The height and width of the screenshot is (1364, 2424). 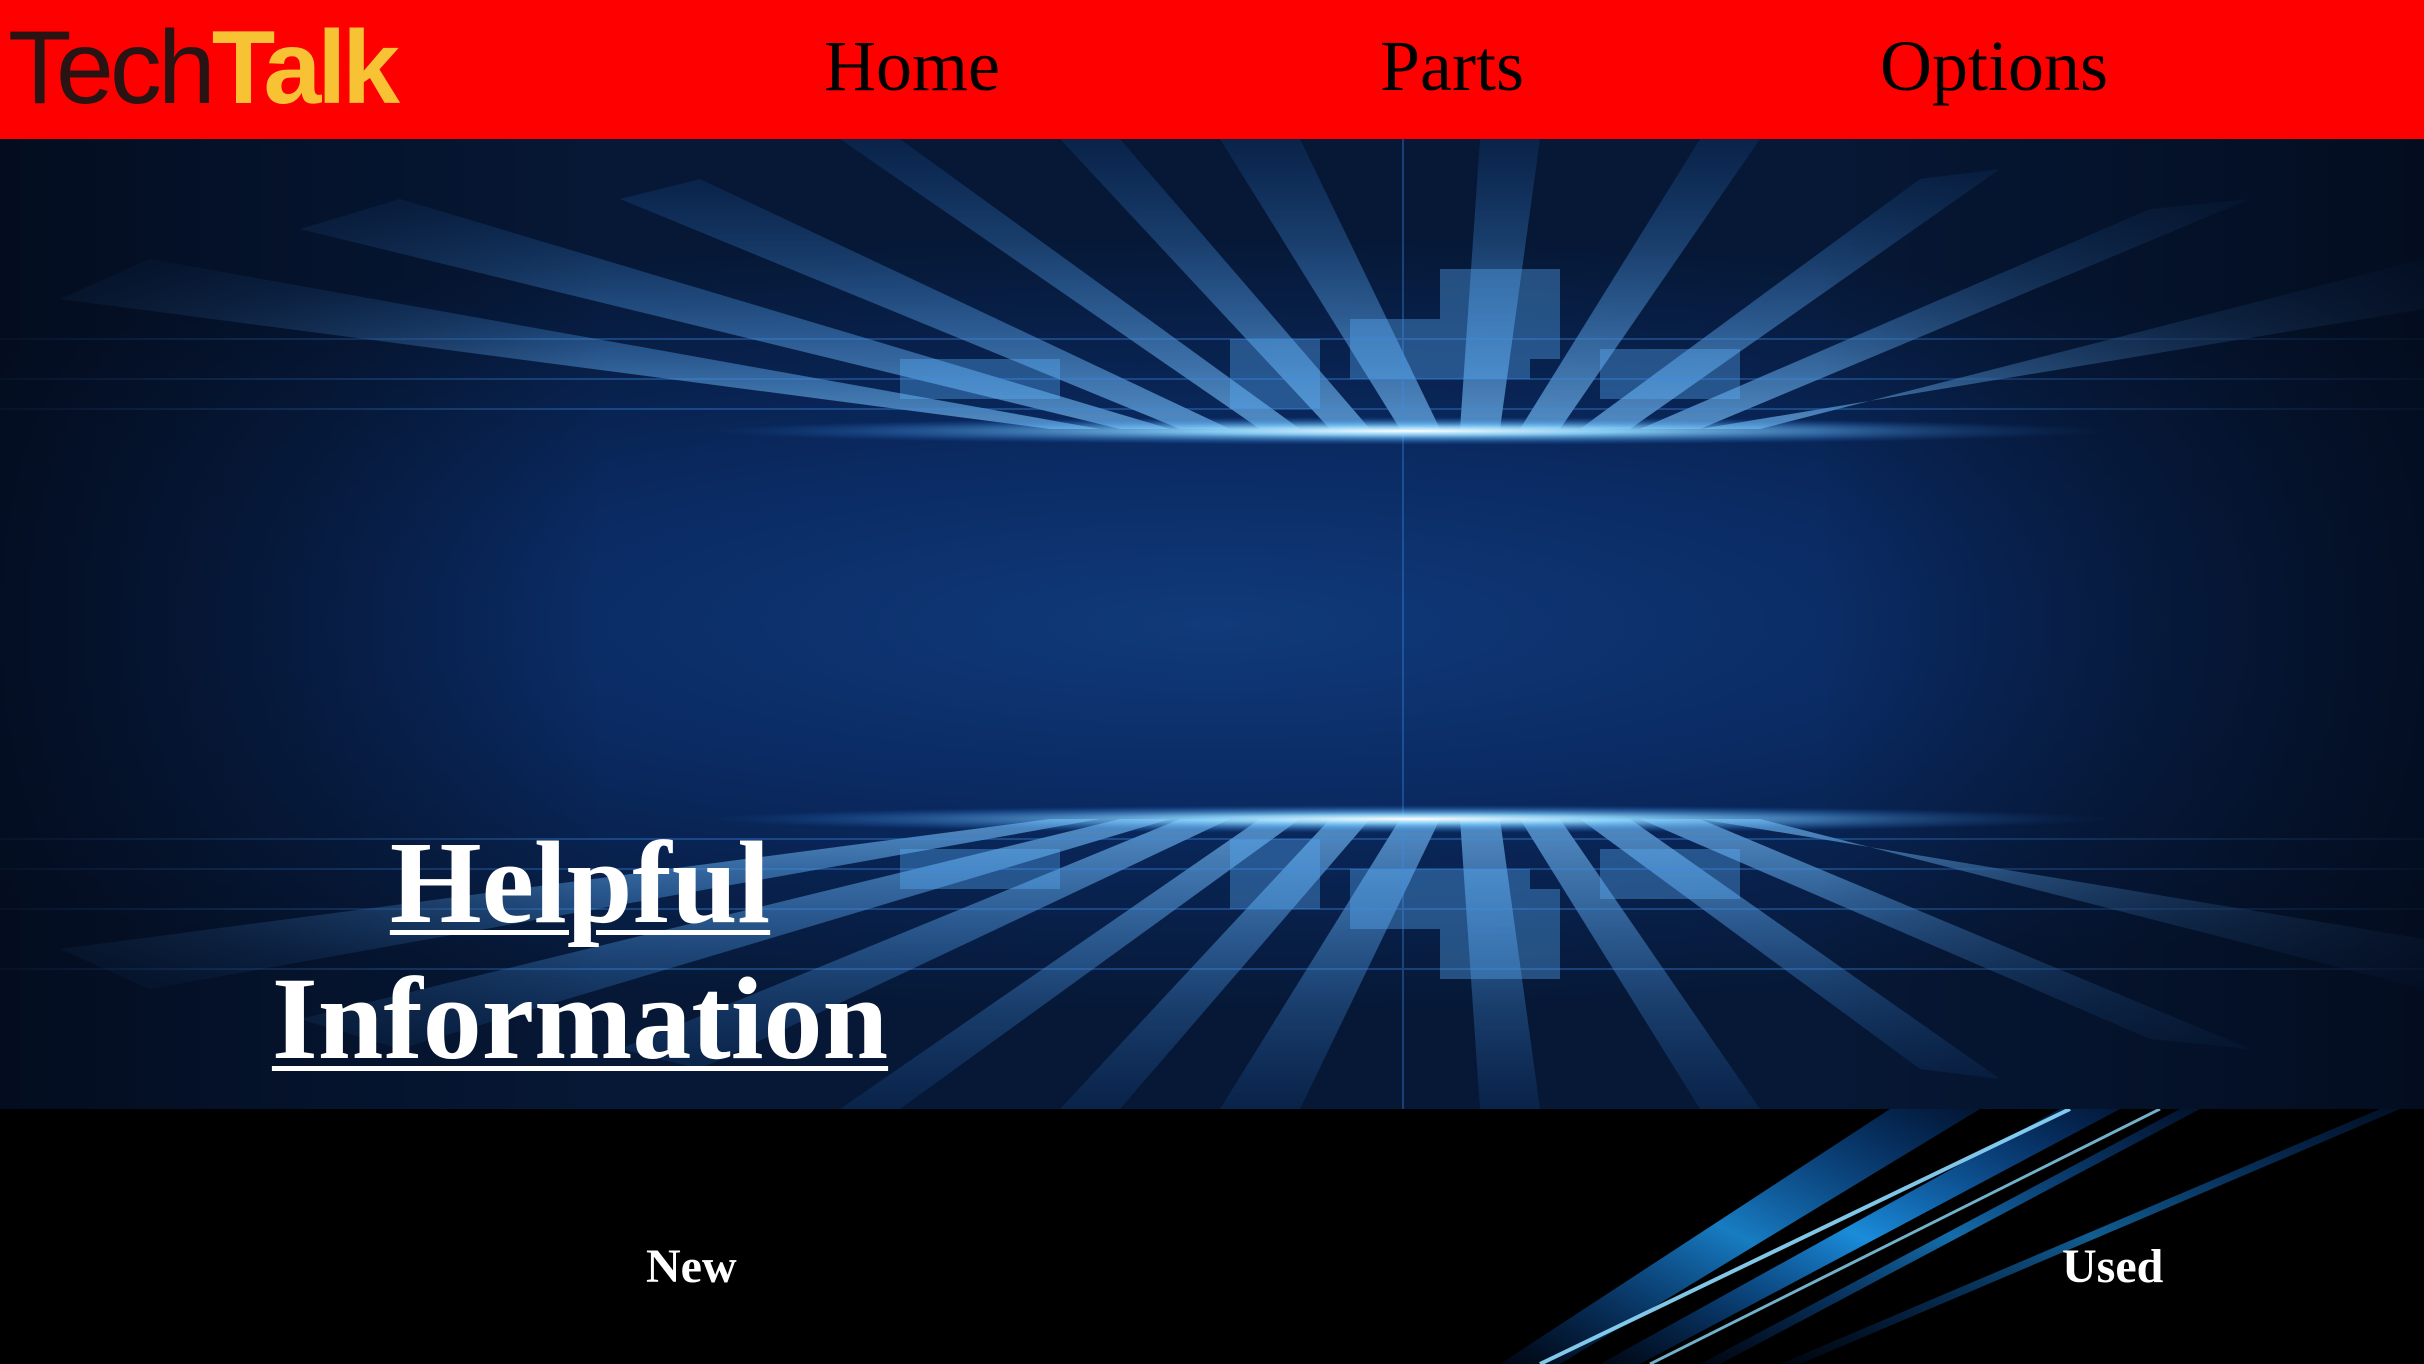 I want to click on logo-text-tech: Tech, so click(x=112, y=68).